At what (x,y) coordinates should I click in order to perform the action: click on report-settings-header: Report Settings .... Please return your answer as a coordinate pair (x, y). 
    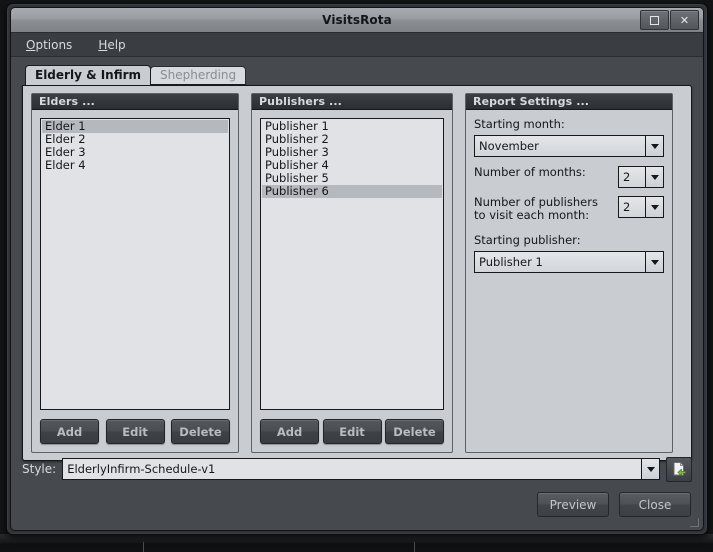
    Looking at the image, I should click on (569, 102).